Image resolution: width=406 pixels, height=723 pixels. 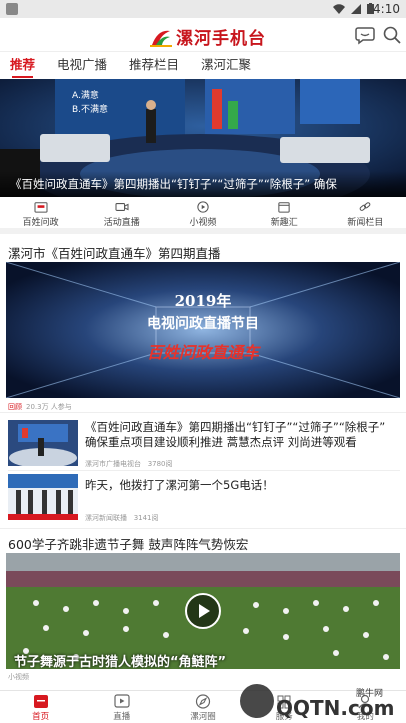 What do you see at coordinates (15, 407) in the screenshot?
I see `replay-badge: 回顾` at bounding box center [15, 407].